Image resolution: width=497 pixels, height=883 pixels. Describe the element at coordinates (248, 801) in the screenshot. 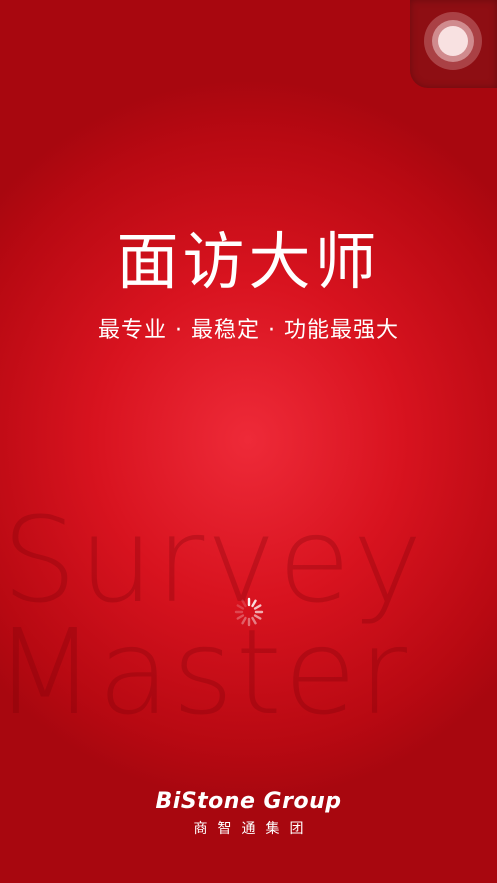

I see `brand-logo-text: BiStone Group` at that location.